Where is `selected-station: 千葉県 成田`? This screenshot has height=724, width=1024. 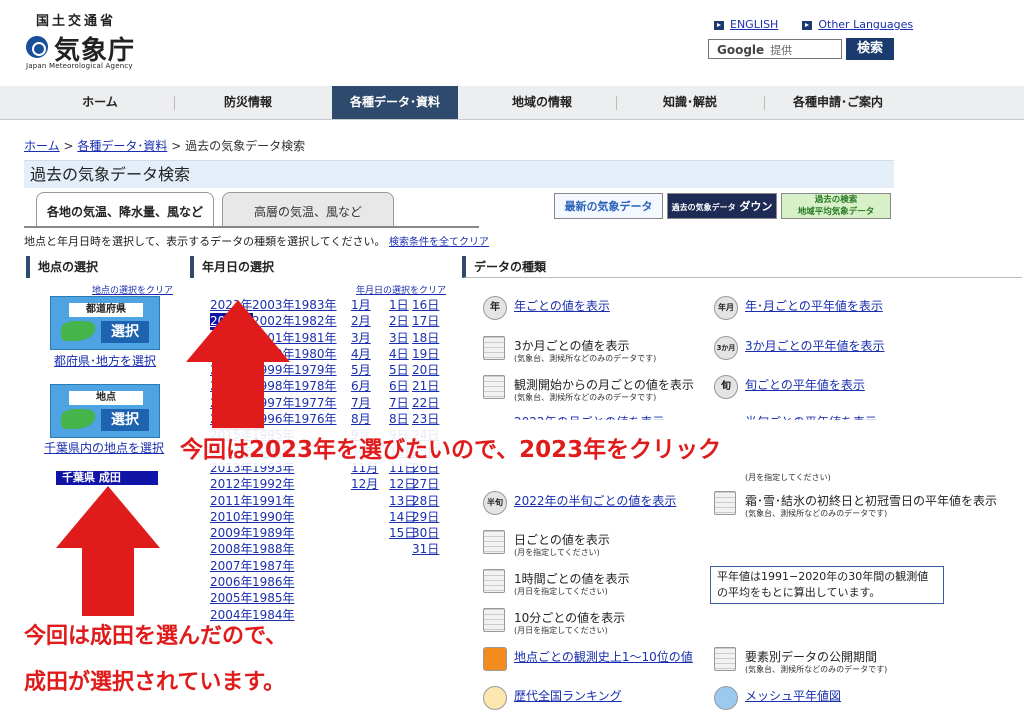 selected-station: 千葉県 成田 is located at coordinates (107, 478).